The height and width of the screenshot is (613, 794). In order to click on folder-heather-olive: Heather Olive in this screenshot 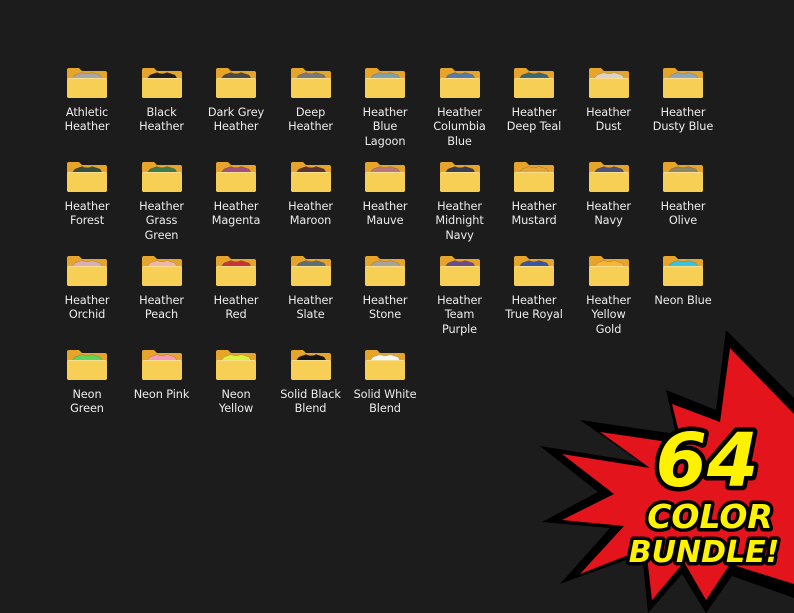, I will do `click(683, 202)`.